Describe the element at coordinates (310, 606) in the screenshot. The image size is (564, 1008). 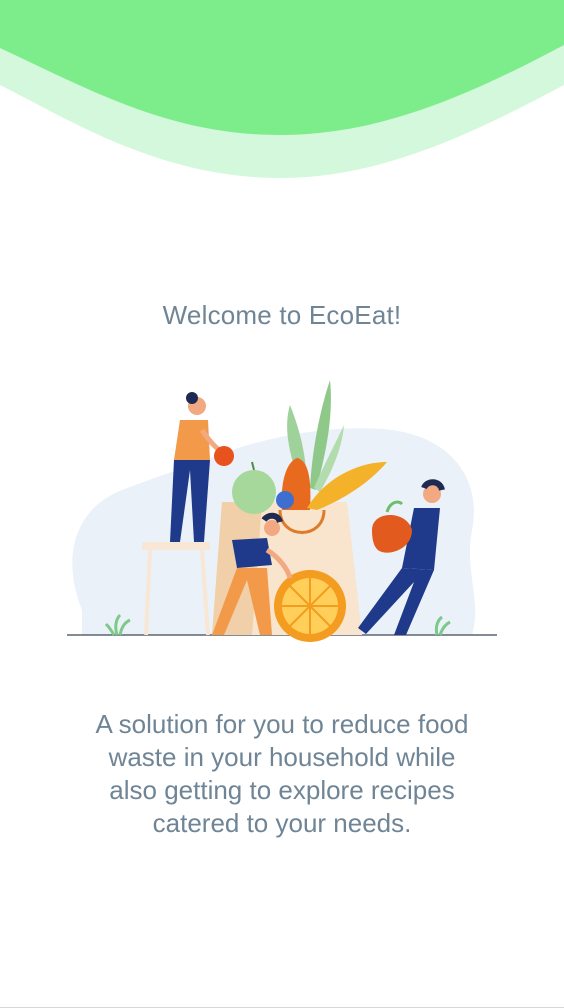
I see `orange-segments` at that location.